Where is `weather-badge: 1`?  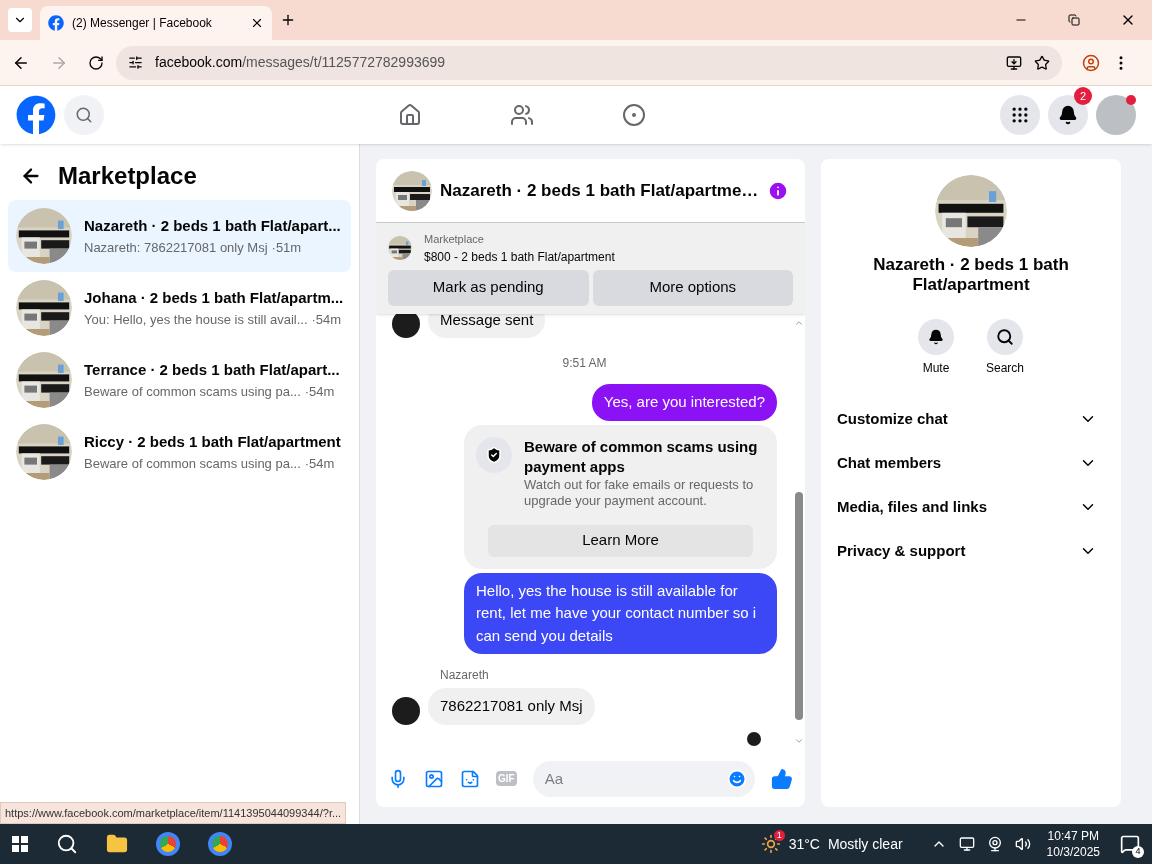
weather-badge: 1 is located at coordinates (779, 835).